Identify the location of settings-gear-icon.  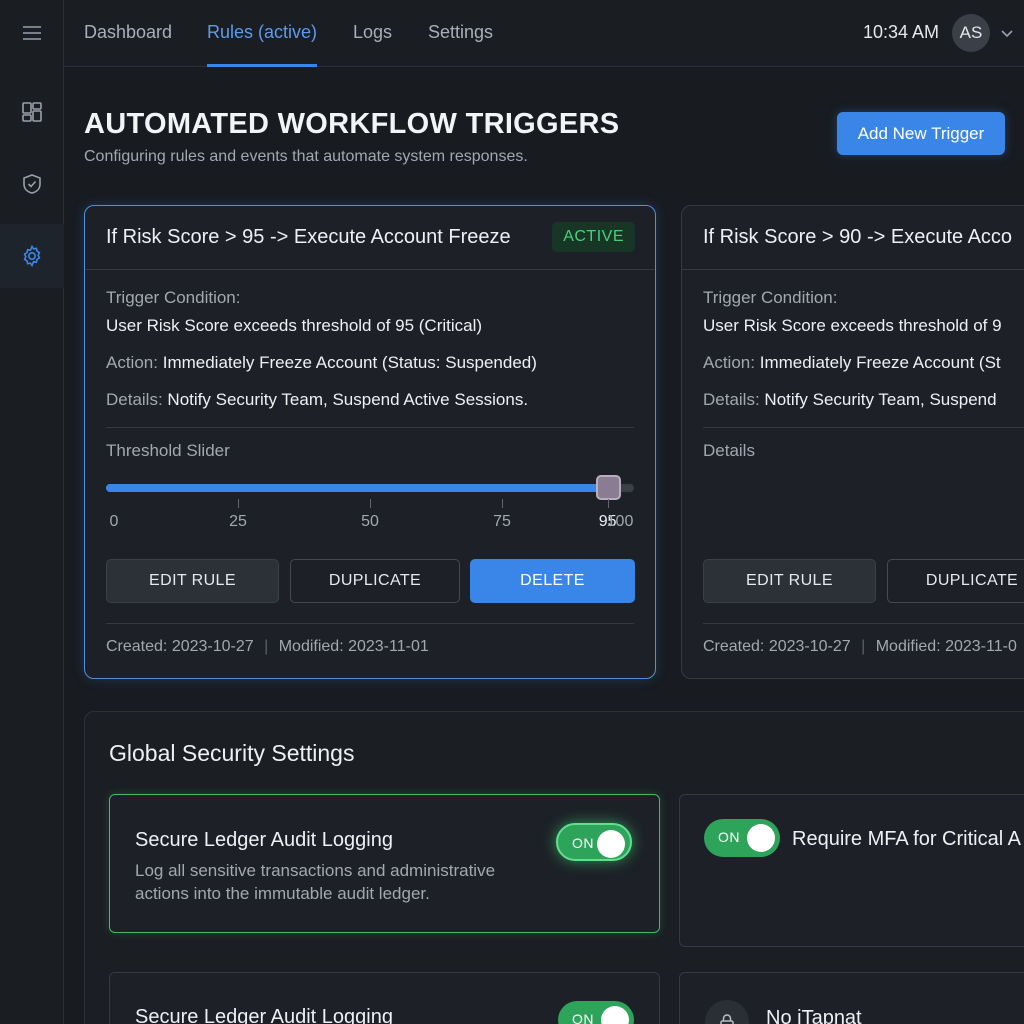
(32, 256).